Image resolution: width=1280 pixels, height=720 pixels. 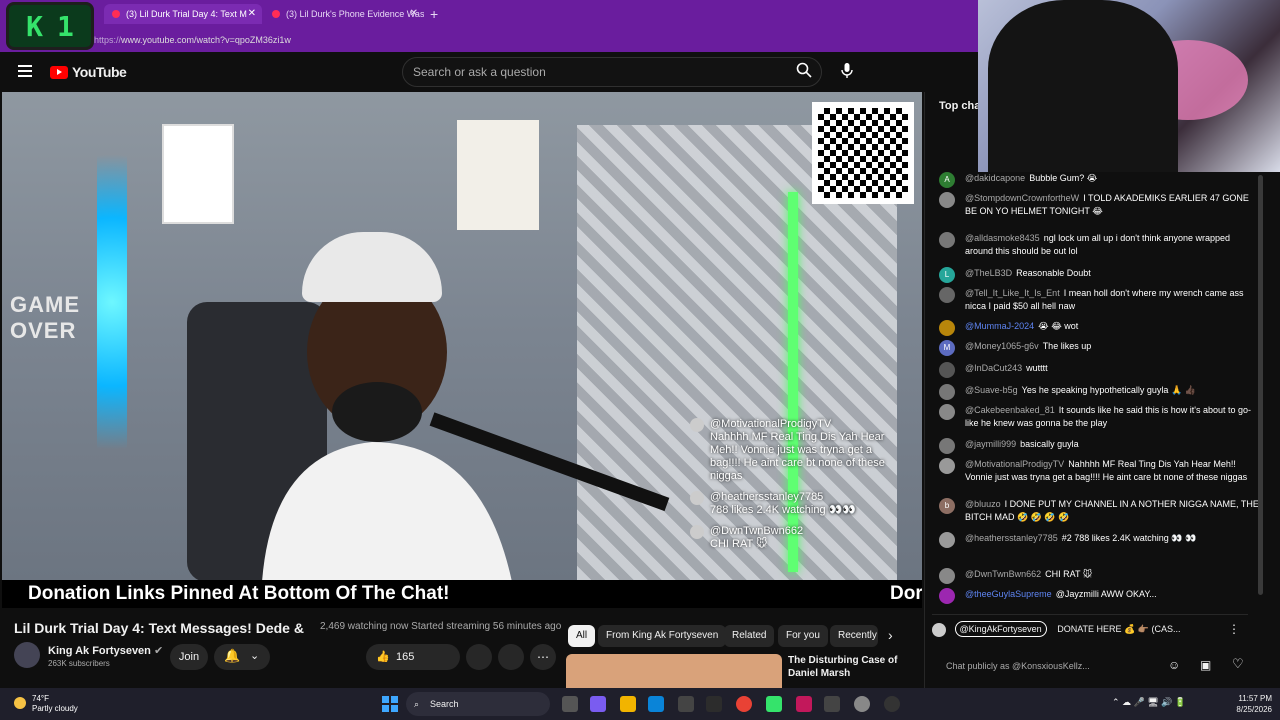 I want to click on channel-name: King Ak Fortyseven ✔, so click(x=105, y=650).